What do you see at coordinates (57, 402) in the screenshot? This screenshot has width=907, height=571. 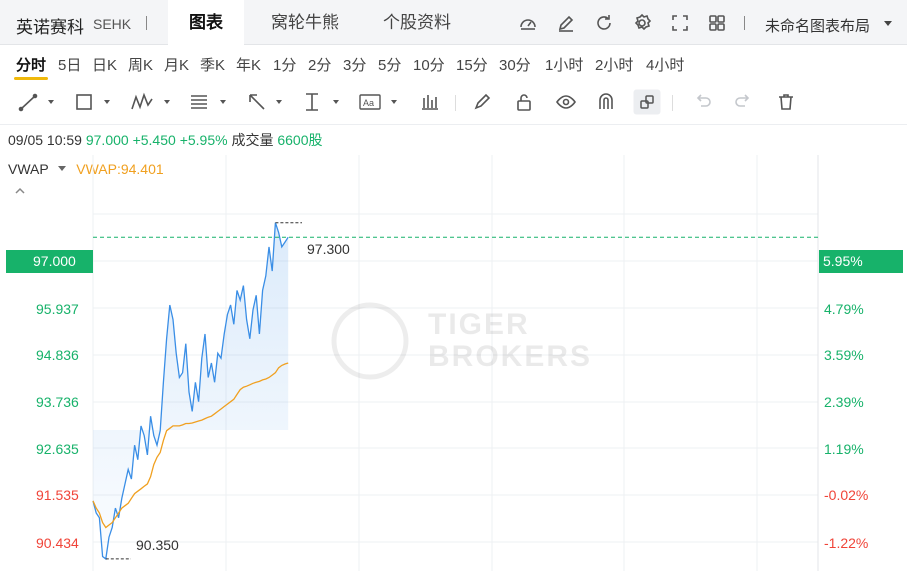 I see `y-tick-left: 93.736` at bounding box center [57, 402].